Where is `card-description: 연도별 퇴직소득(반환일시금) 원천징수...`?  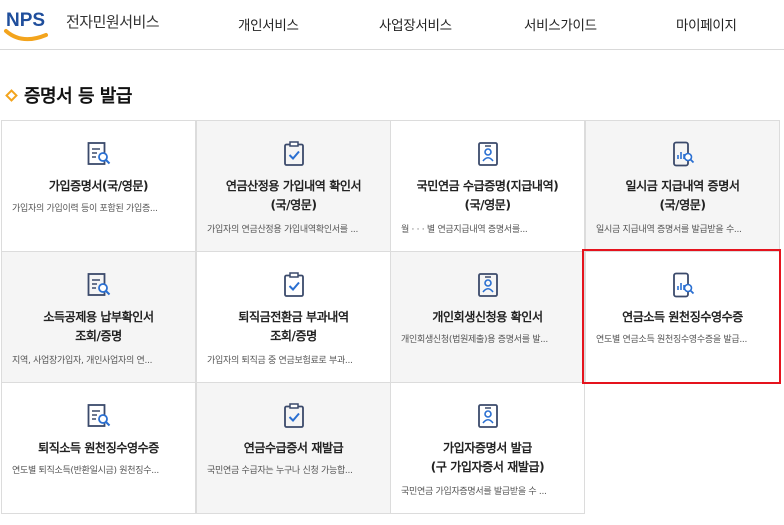
card-description: 연도별 퇴직소득(반환일시금) 원천징수... is located at coordinates (85, 471).